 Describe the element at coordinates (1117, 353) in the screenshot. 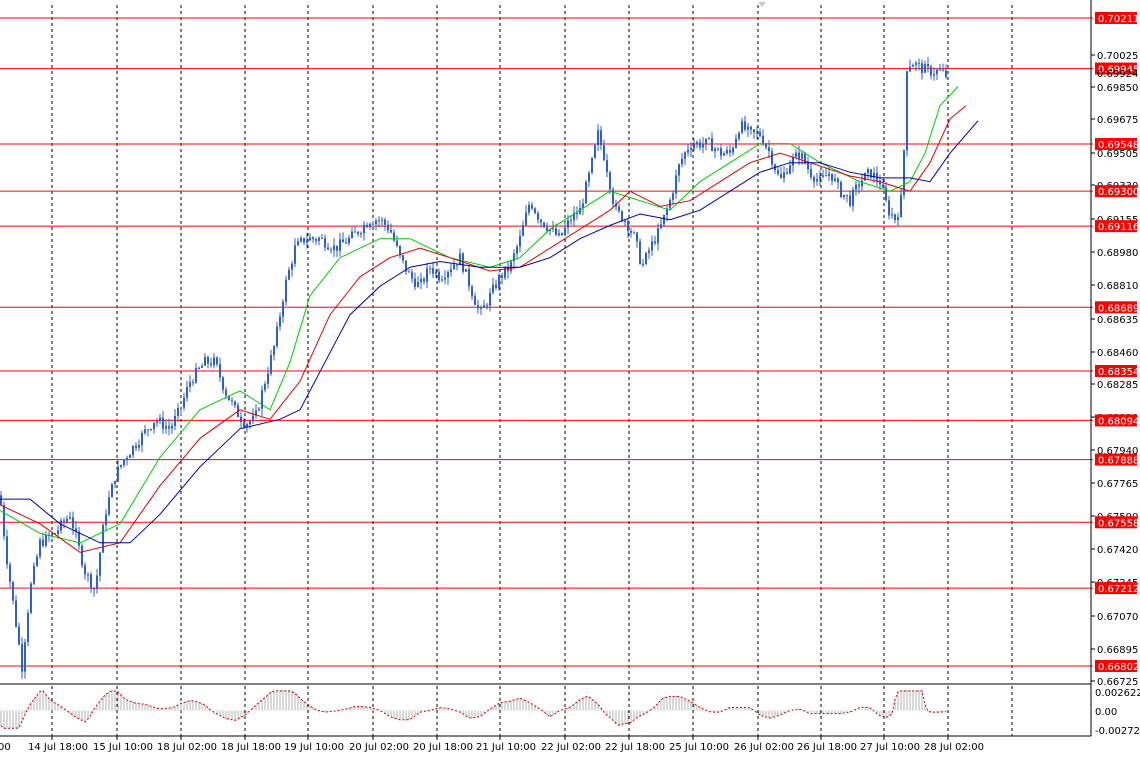

I see `y-tick-label: 0.68460` at that location.